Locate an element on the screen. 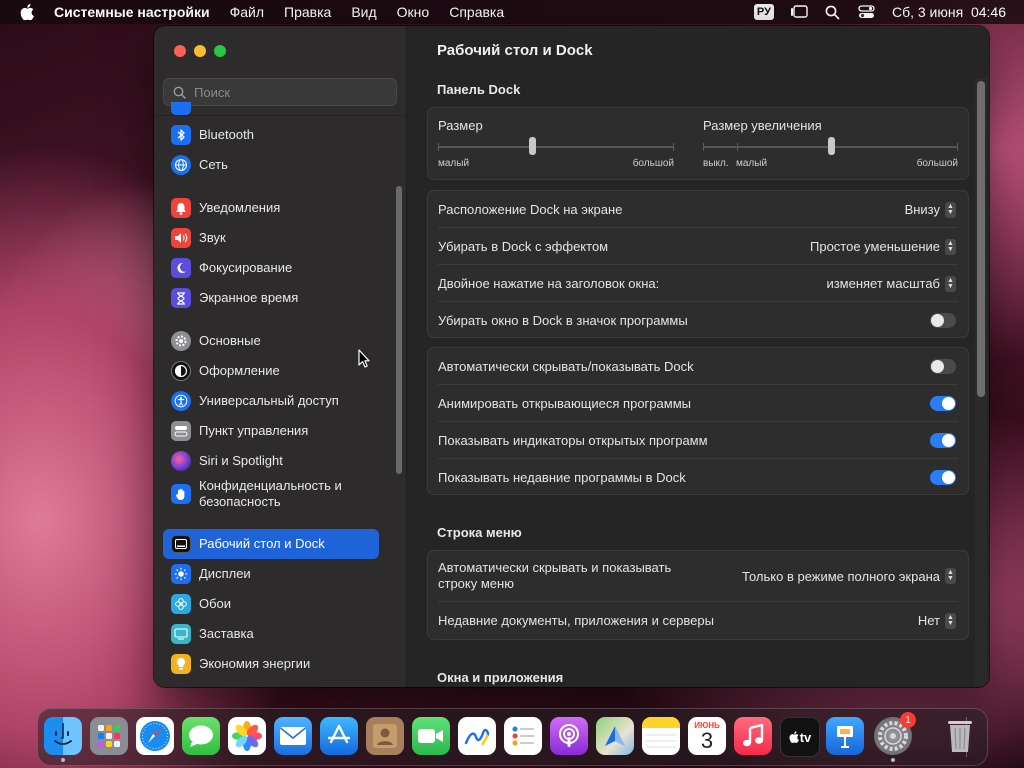 The height and width of the screenshot is (768, 1024). sidebar-item-partial is located at coordinates (271, 110).